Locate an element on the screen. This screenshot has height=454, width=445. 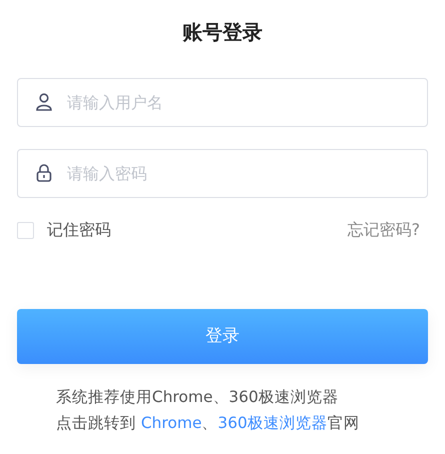
page-title: 账号登录 is located at coordinates (222, 32).